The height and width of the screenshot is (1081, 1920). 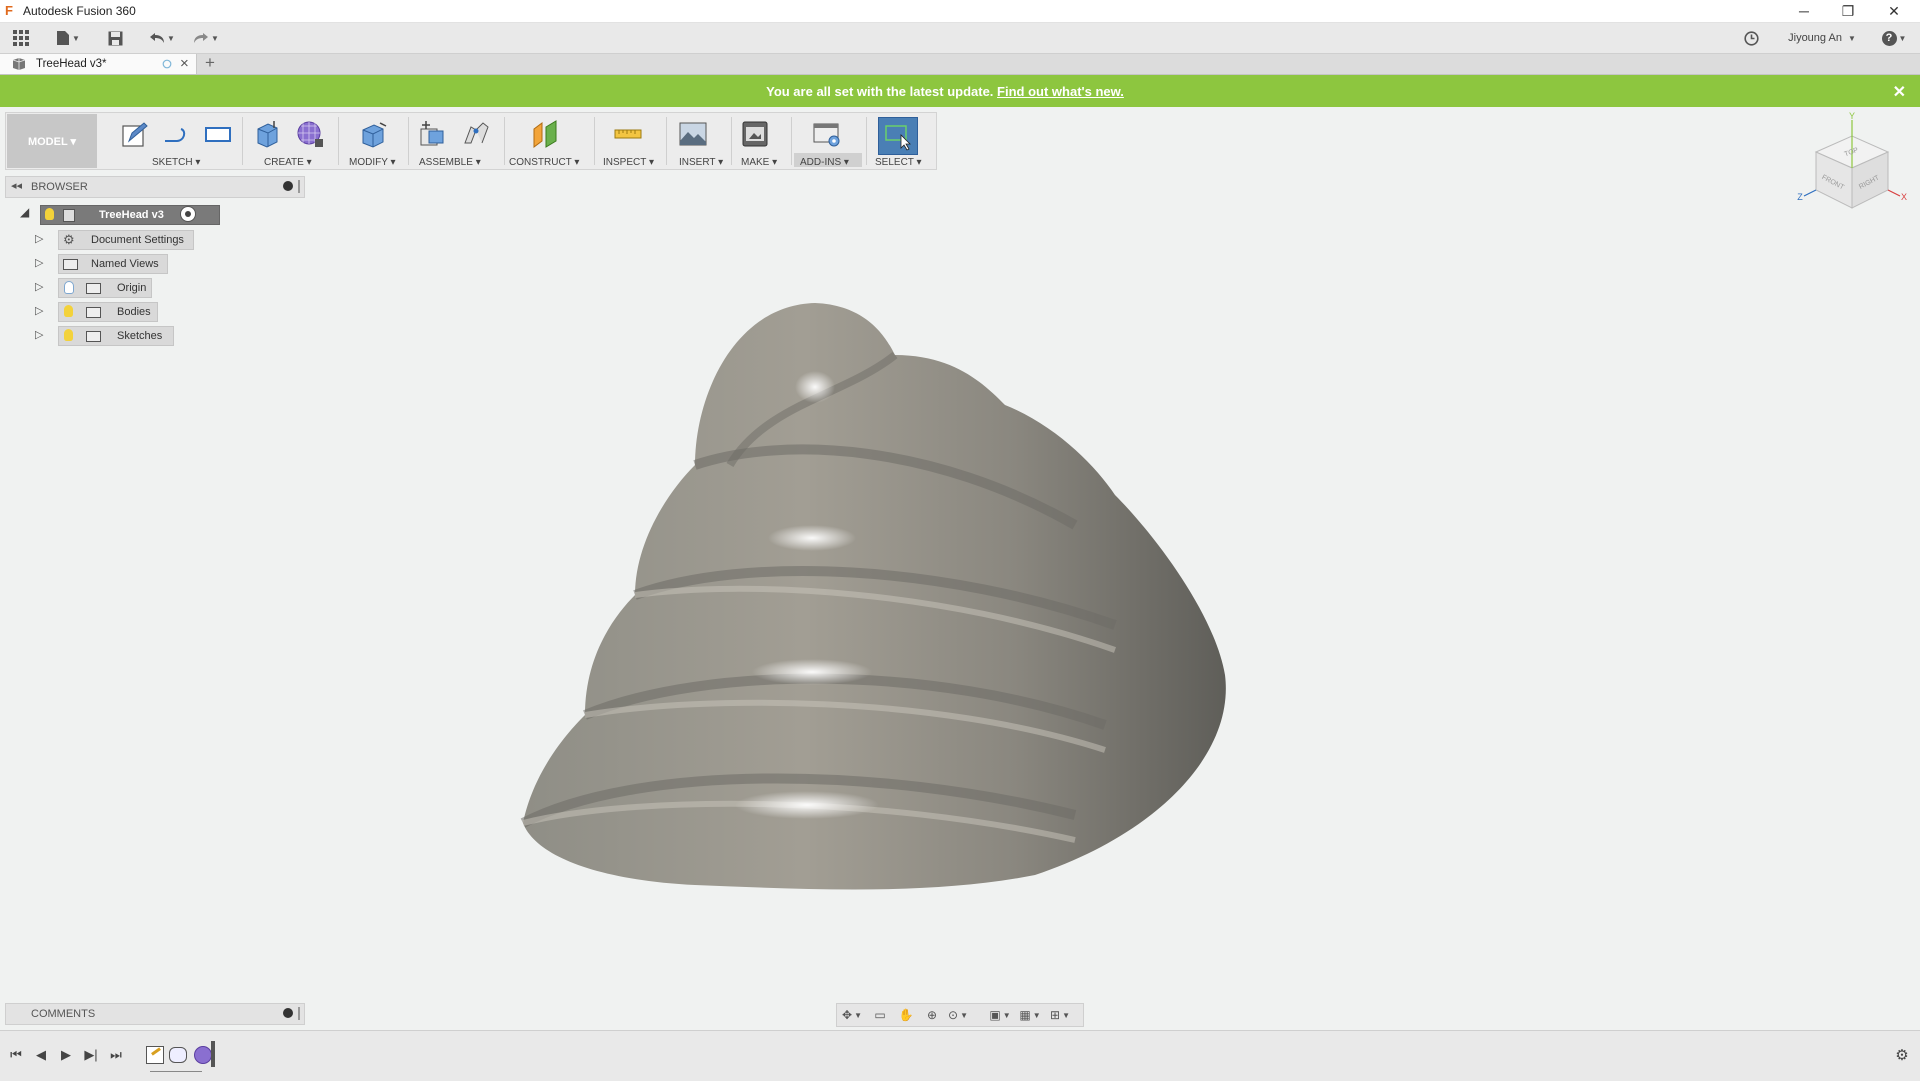 I want to click on scripts-addins-button, so click(x=827, y=134).